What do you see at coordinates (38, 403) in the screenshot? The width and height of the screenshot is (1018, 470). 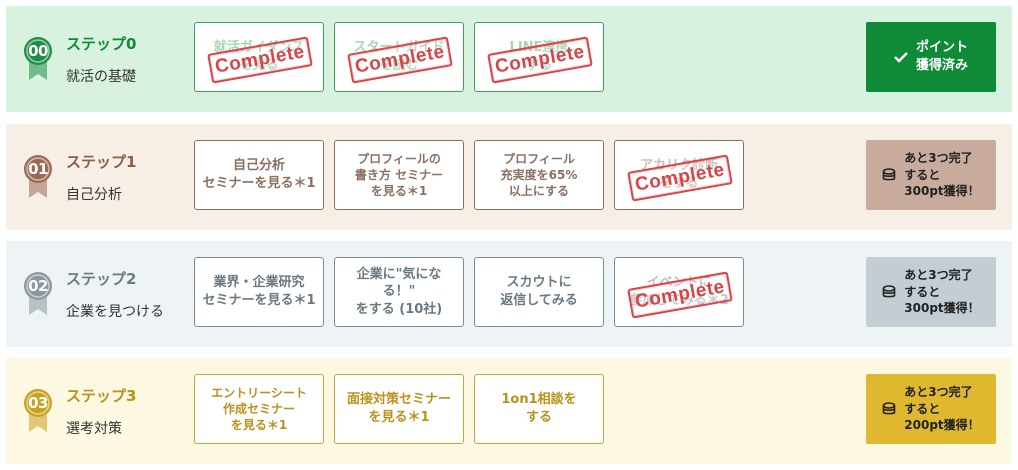 I see `step-badge-number: 03` at bounding box center [38, 403].